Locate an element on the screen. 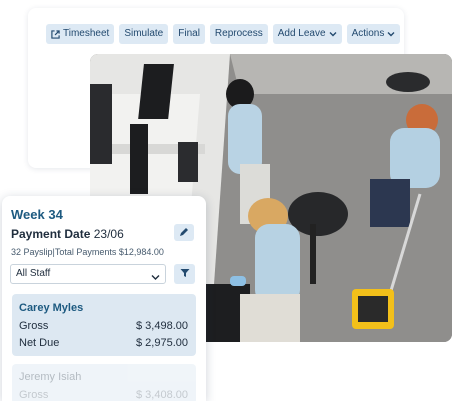 The image size is (452, 401). net-due-value: $ 2,975.00 is located at coordinates (162, 343).